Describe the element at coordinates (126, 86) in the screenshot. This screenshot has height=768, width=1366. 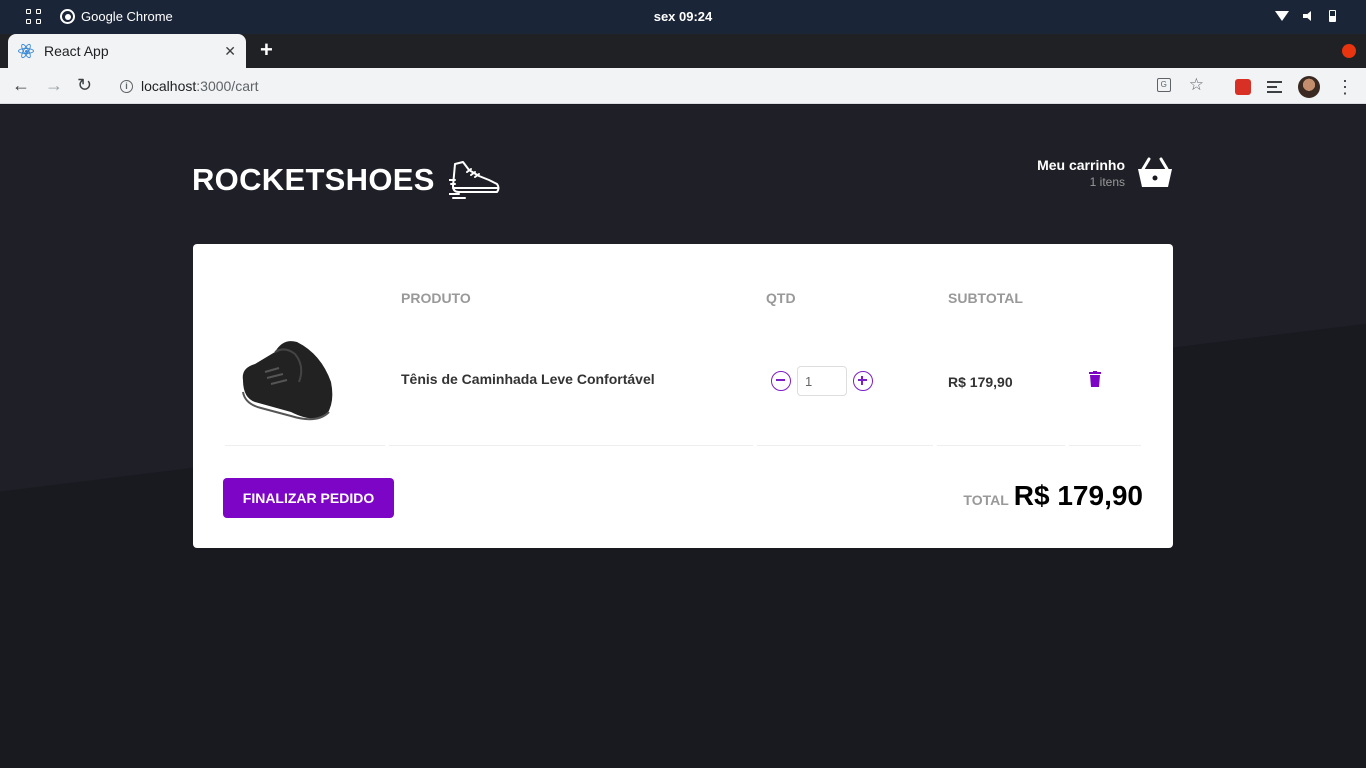
I see `site-info-icon: i` at that location.